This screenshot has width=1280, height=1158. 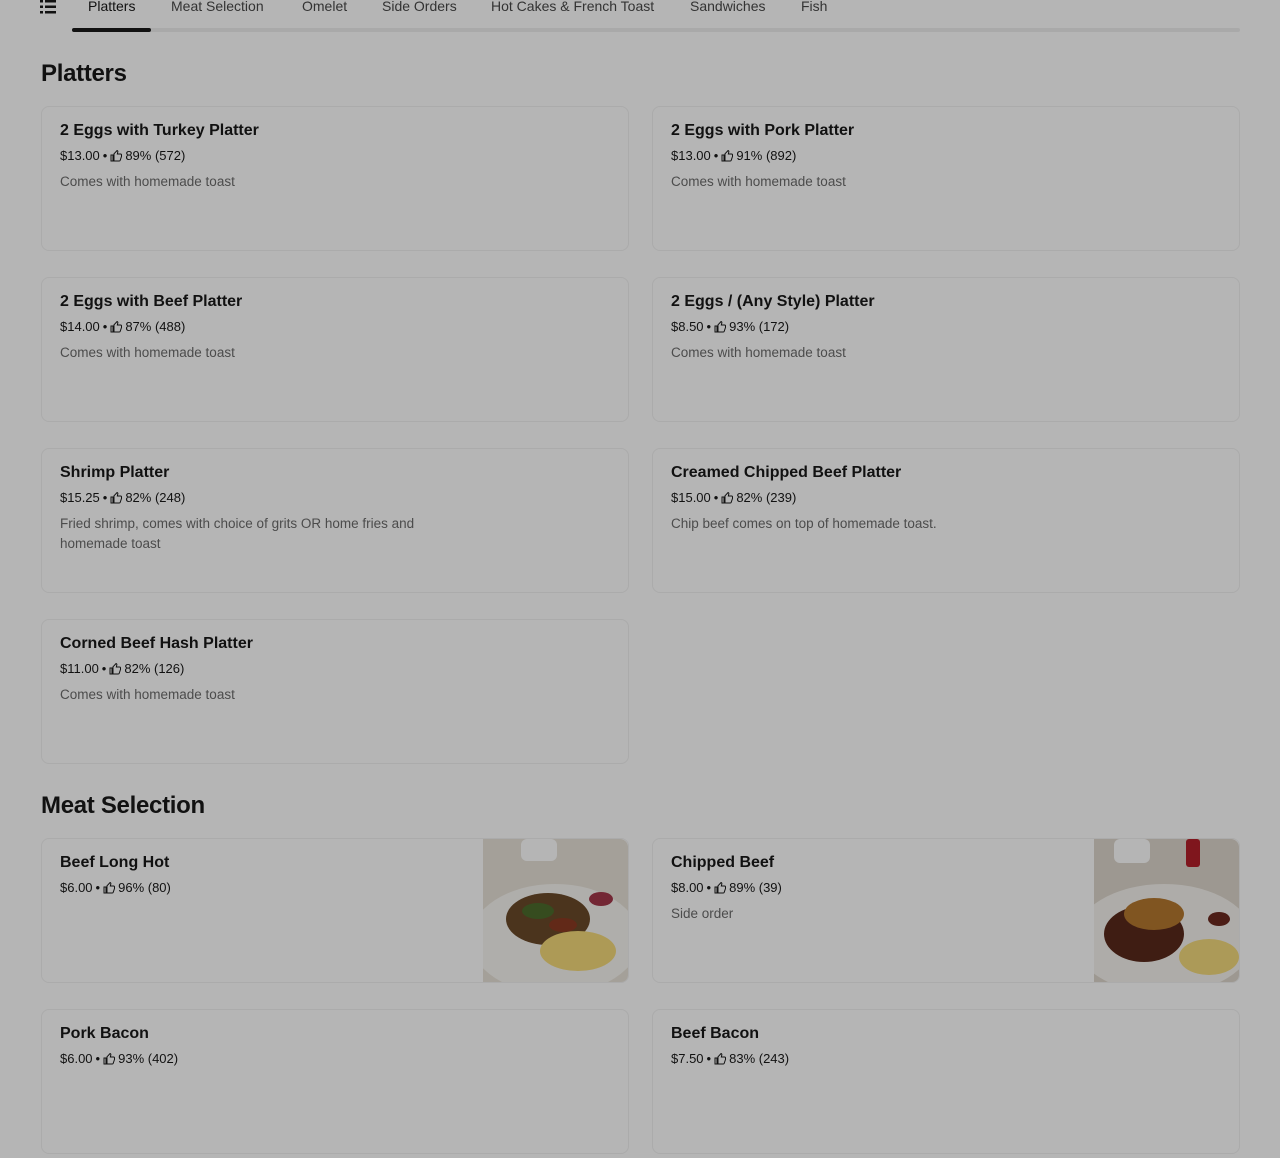 What do you see at coordinates (755, 887) in the screenshot?
I see `item-rating: 89% (39)` at bounding box center [755, 887].